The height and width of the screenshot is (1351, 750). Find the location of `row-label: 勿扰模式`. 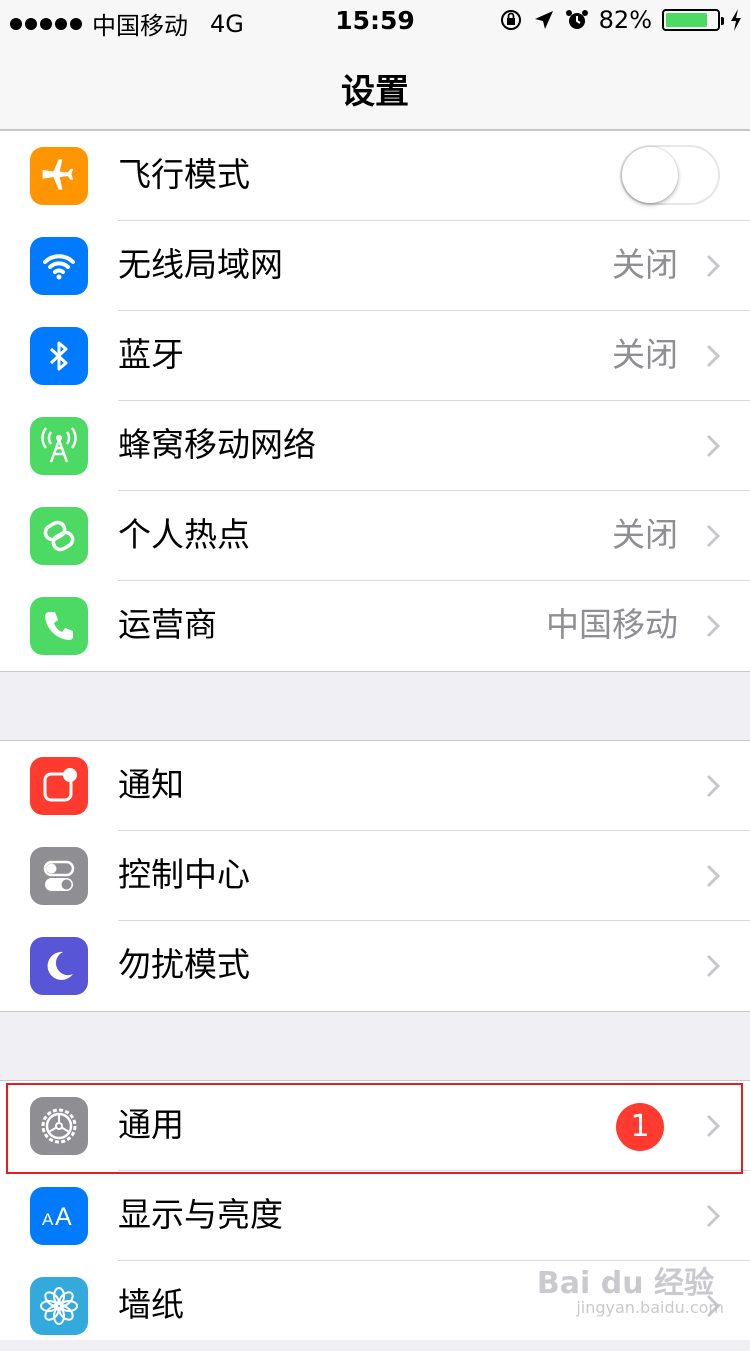

row-label: 勿扰模式 is located at coordinates (184, 964).